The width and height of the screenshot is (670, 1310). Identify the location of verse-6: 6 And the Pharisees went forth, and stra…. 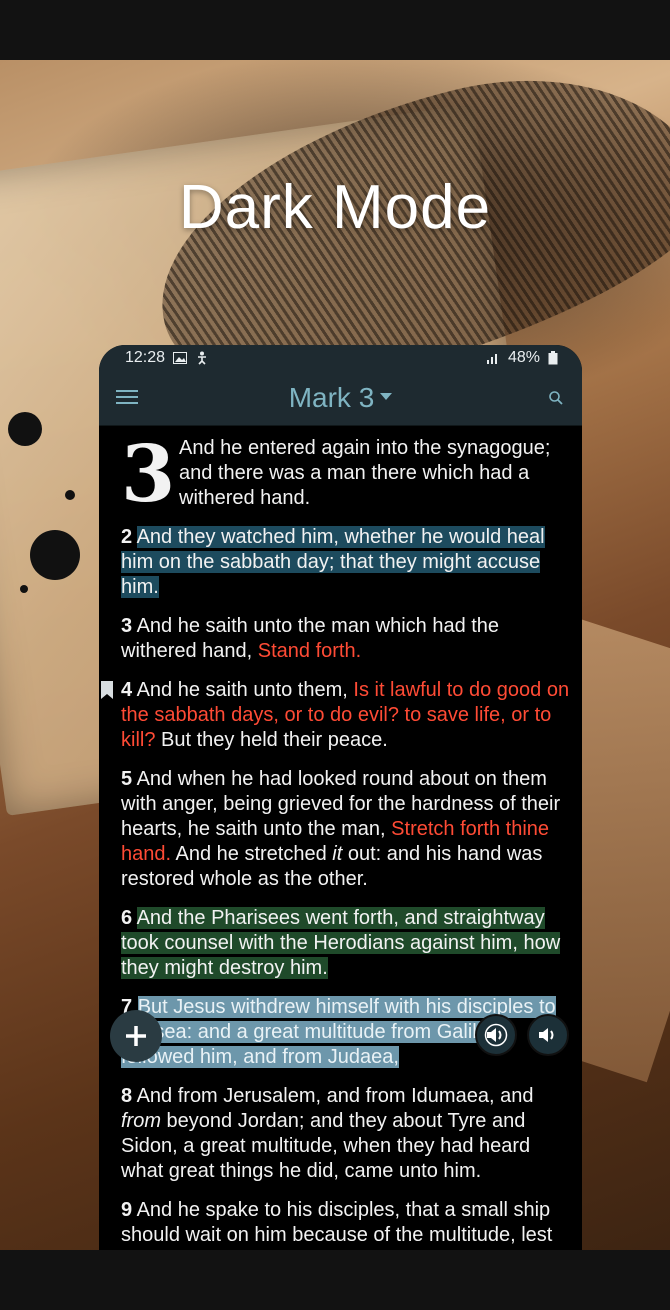
(346, 943).